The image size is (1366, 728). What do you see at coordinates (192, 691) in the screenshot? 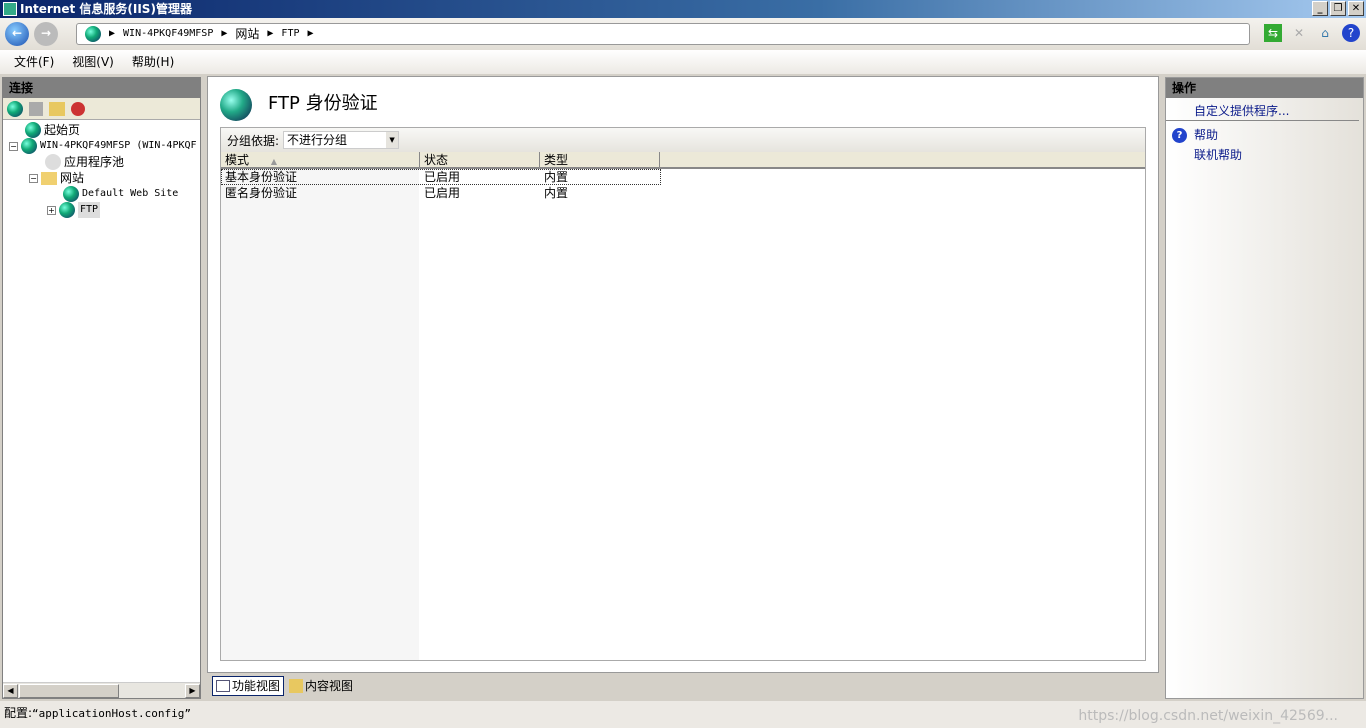
I see `scroll-right-button: ▶` at bounding box center [192, 691].